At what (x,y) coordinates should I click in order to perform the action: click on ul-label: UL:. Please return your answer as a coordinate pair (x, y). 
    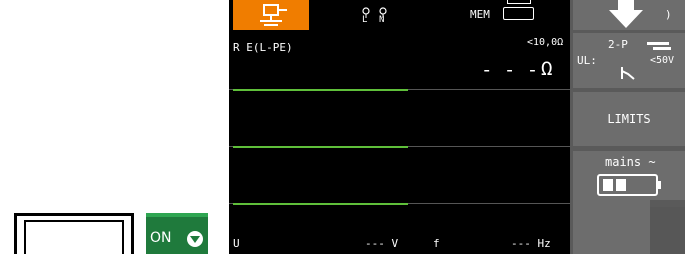
    Looking at the image, I should click on (587, 60).